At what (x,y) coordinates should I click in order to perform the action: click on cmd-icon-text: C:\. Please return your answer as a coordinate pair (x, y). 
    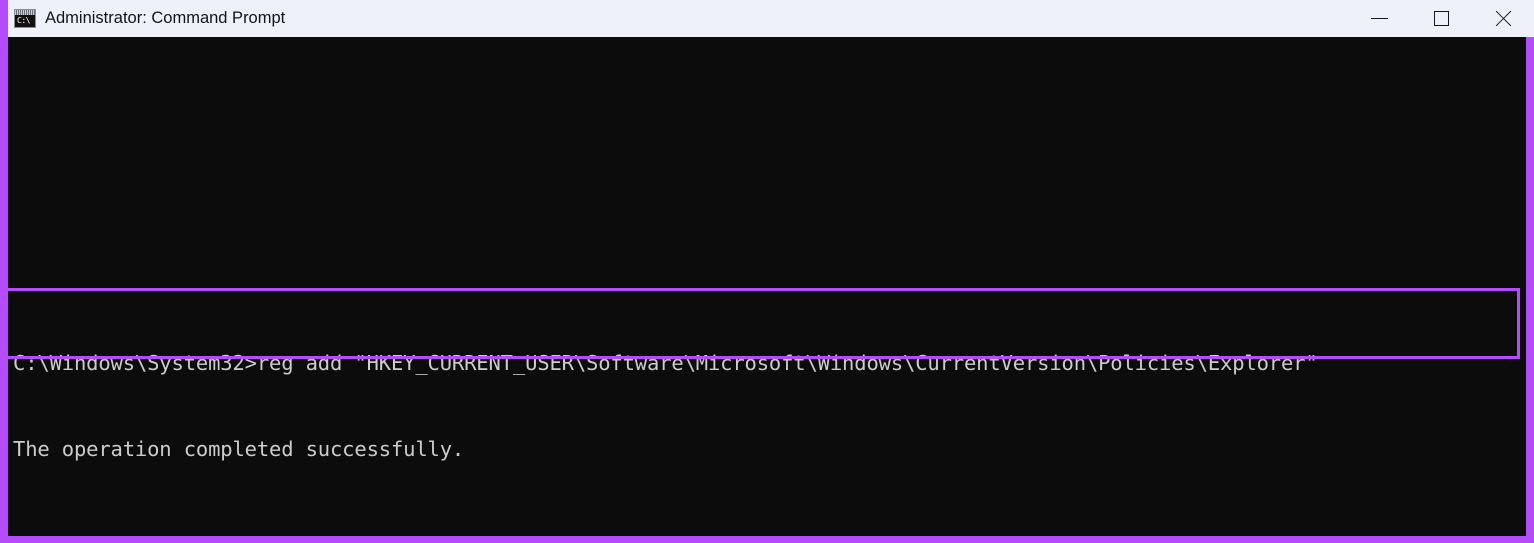
    Looking at the image, I should click on (23, 20).